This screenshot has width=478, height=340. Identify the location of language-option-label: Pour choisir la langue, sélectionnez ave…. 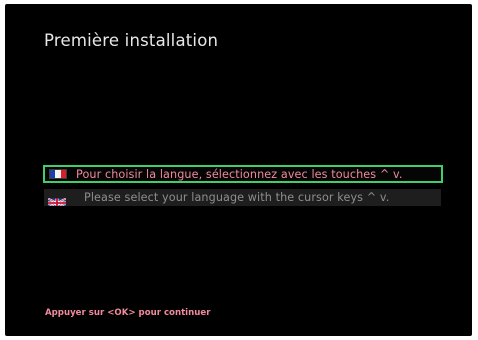
(239, 174).